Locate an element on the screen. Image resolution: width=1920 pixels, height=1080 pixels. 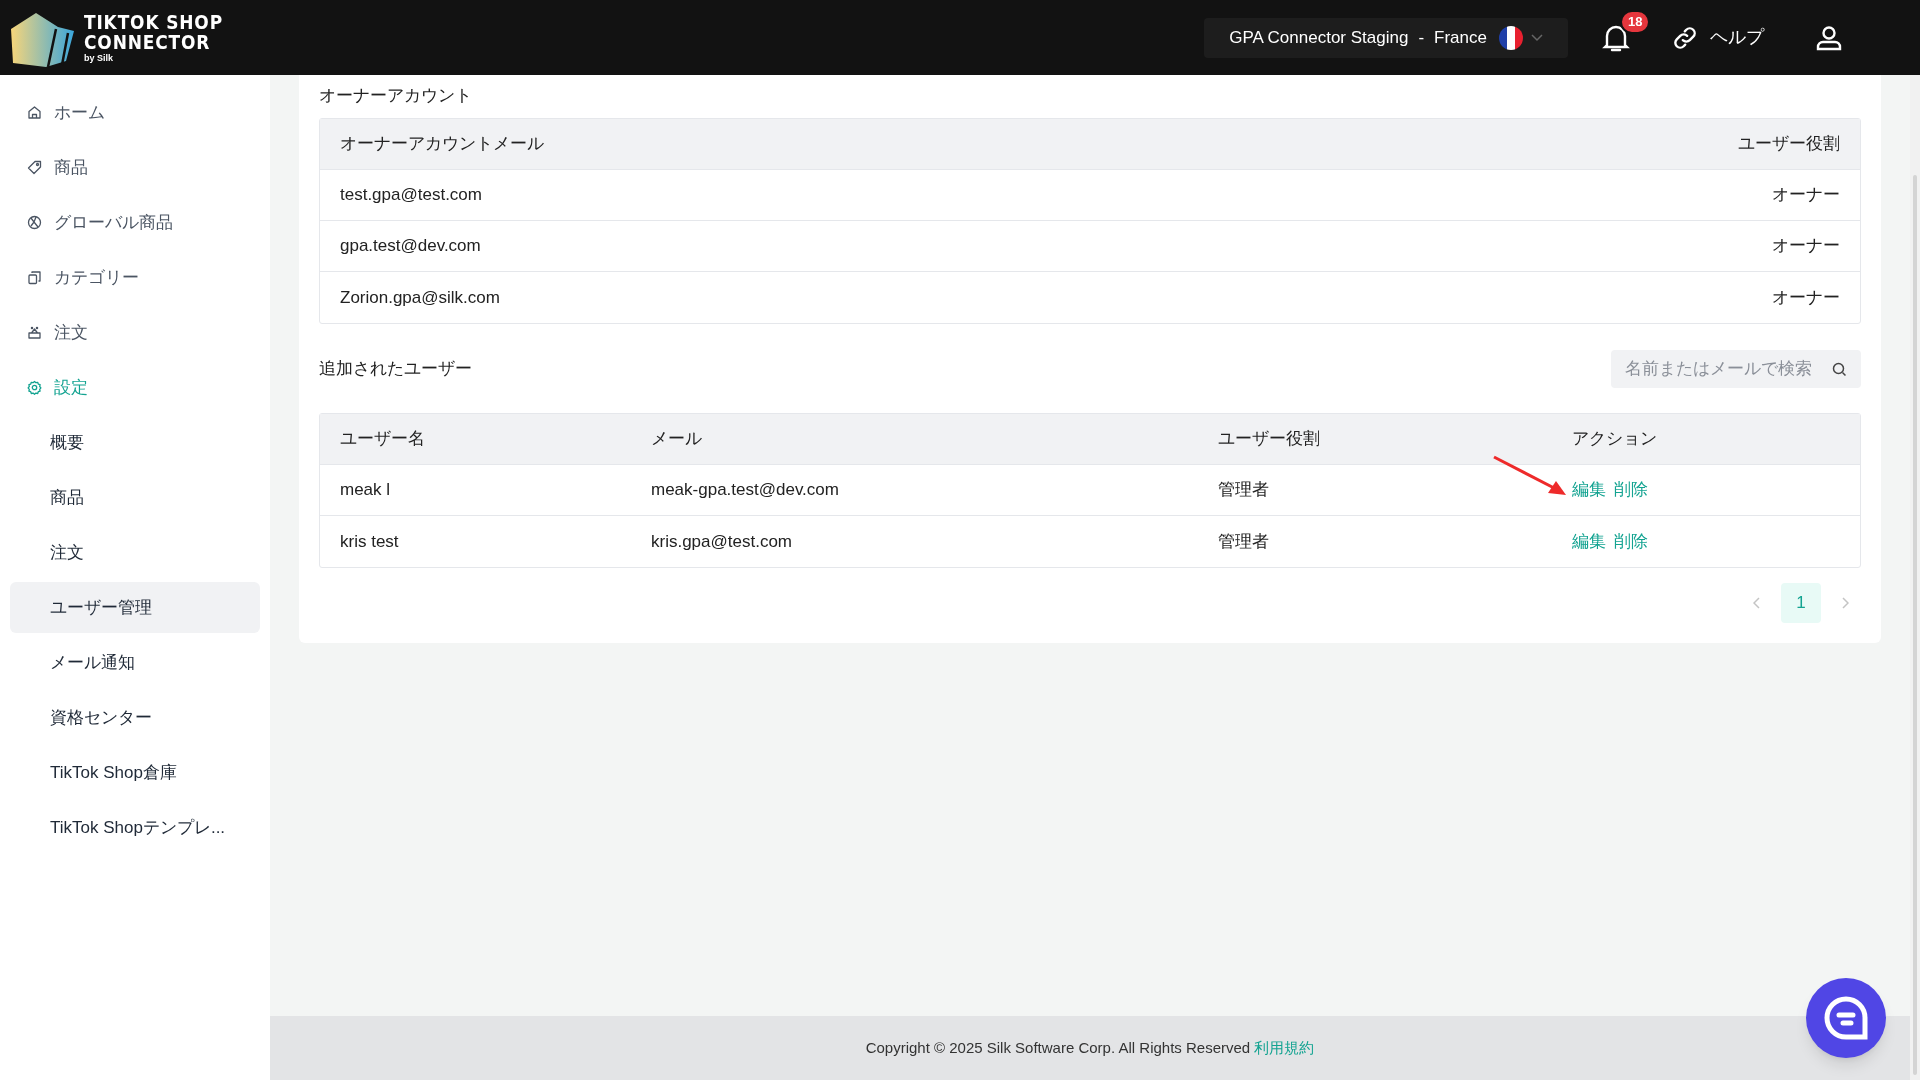
store-selector: GPA Connector Staging - France is located at coordinates (1386, 37).